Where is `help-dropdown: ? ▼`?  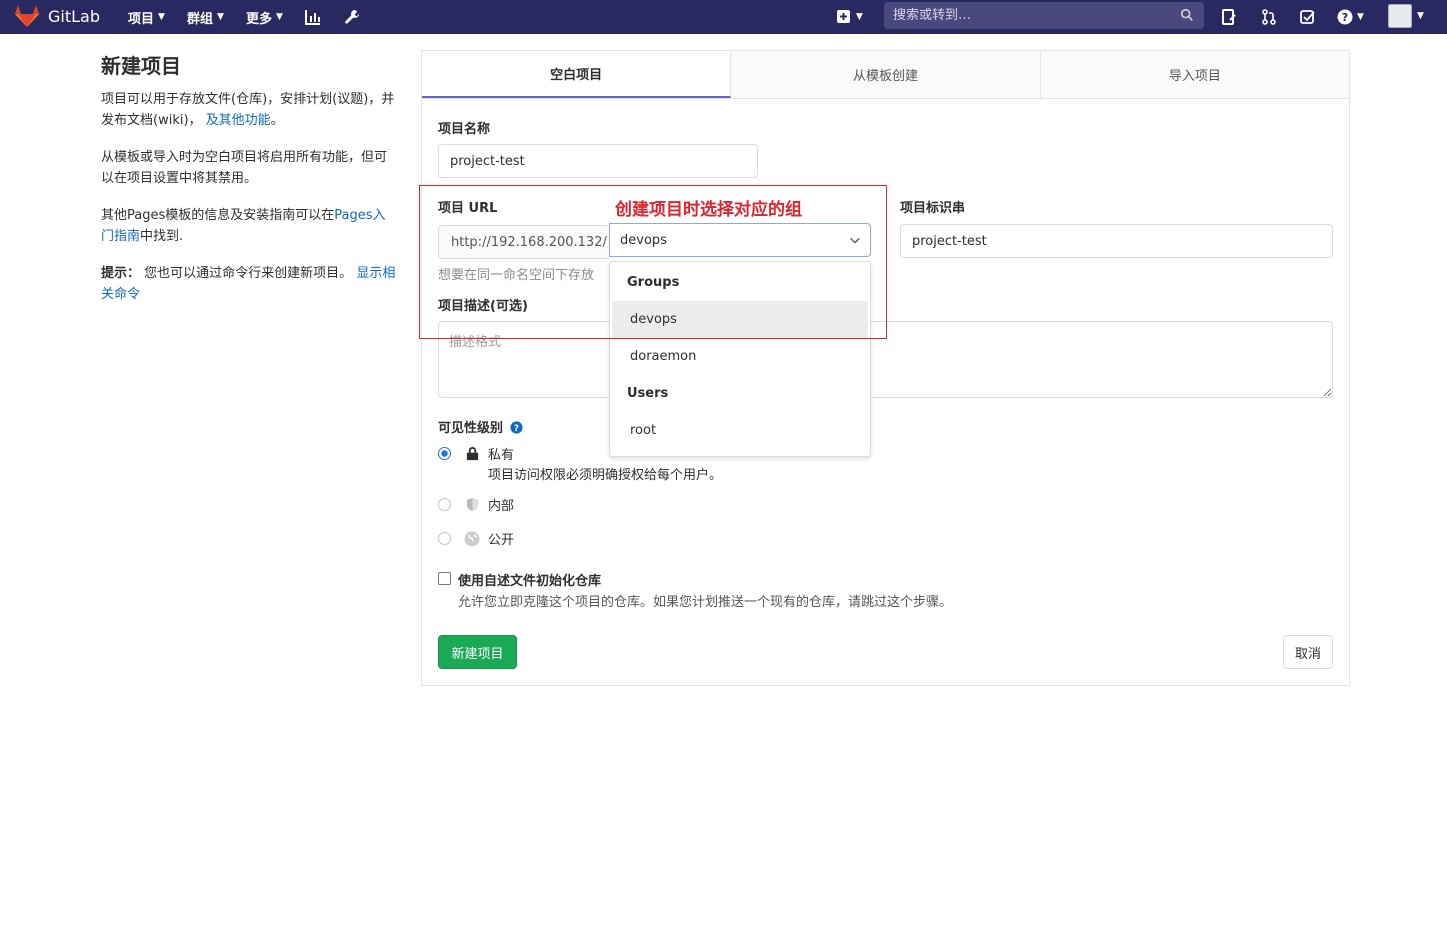 help-dropdown: ? ▼ is located at coordinates (1350, 17).